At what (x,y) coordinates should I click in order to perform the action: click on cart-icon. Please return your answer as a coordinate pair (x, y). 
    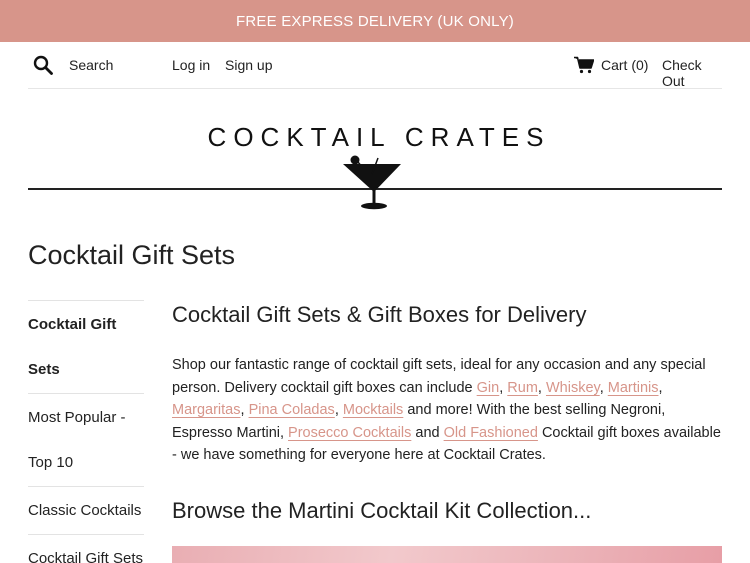
    Looking at the image, I should click on (584, 65).